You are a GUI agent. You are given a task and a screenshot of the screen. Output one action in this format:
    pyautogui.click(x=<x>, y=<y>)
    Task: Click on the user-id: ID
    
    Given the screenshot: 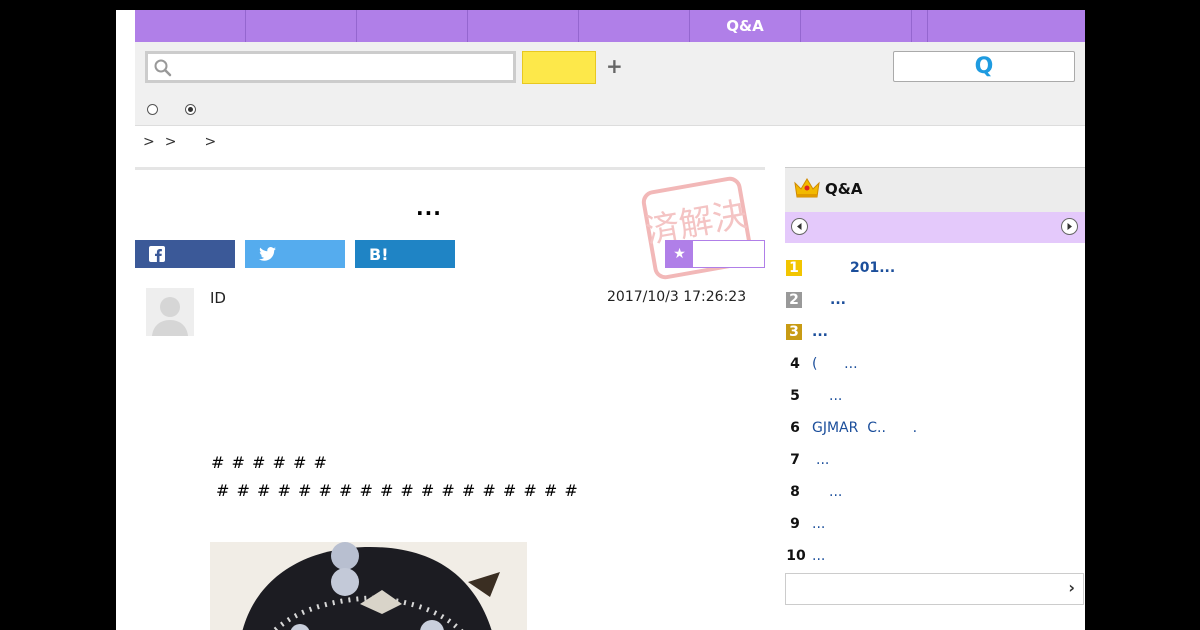 What is the action you would take?
    pyautogui.click(x=218, y=298)
    